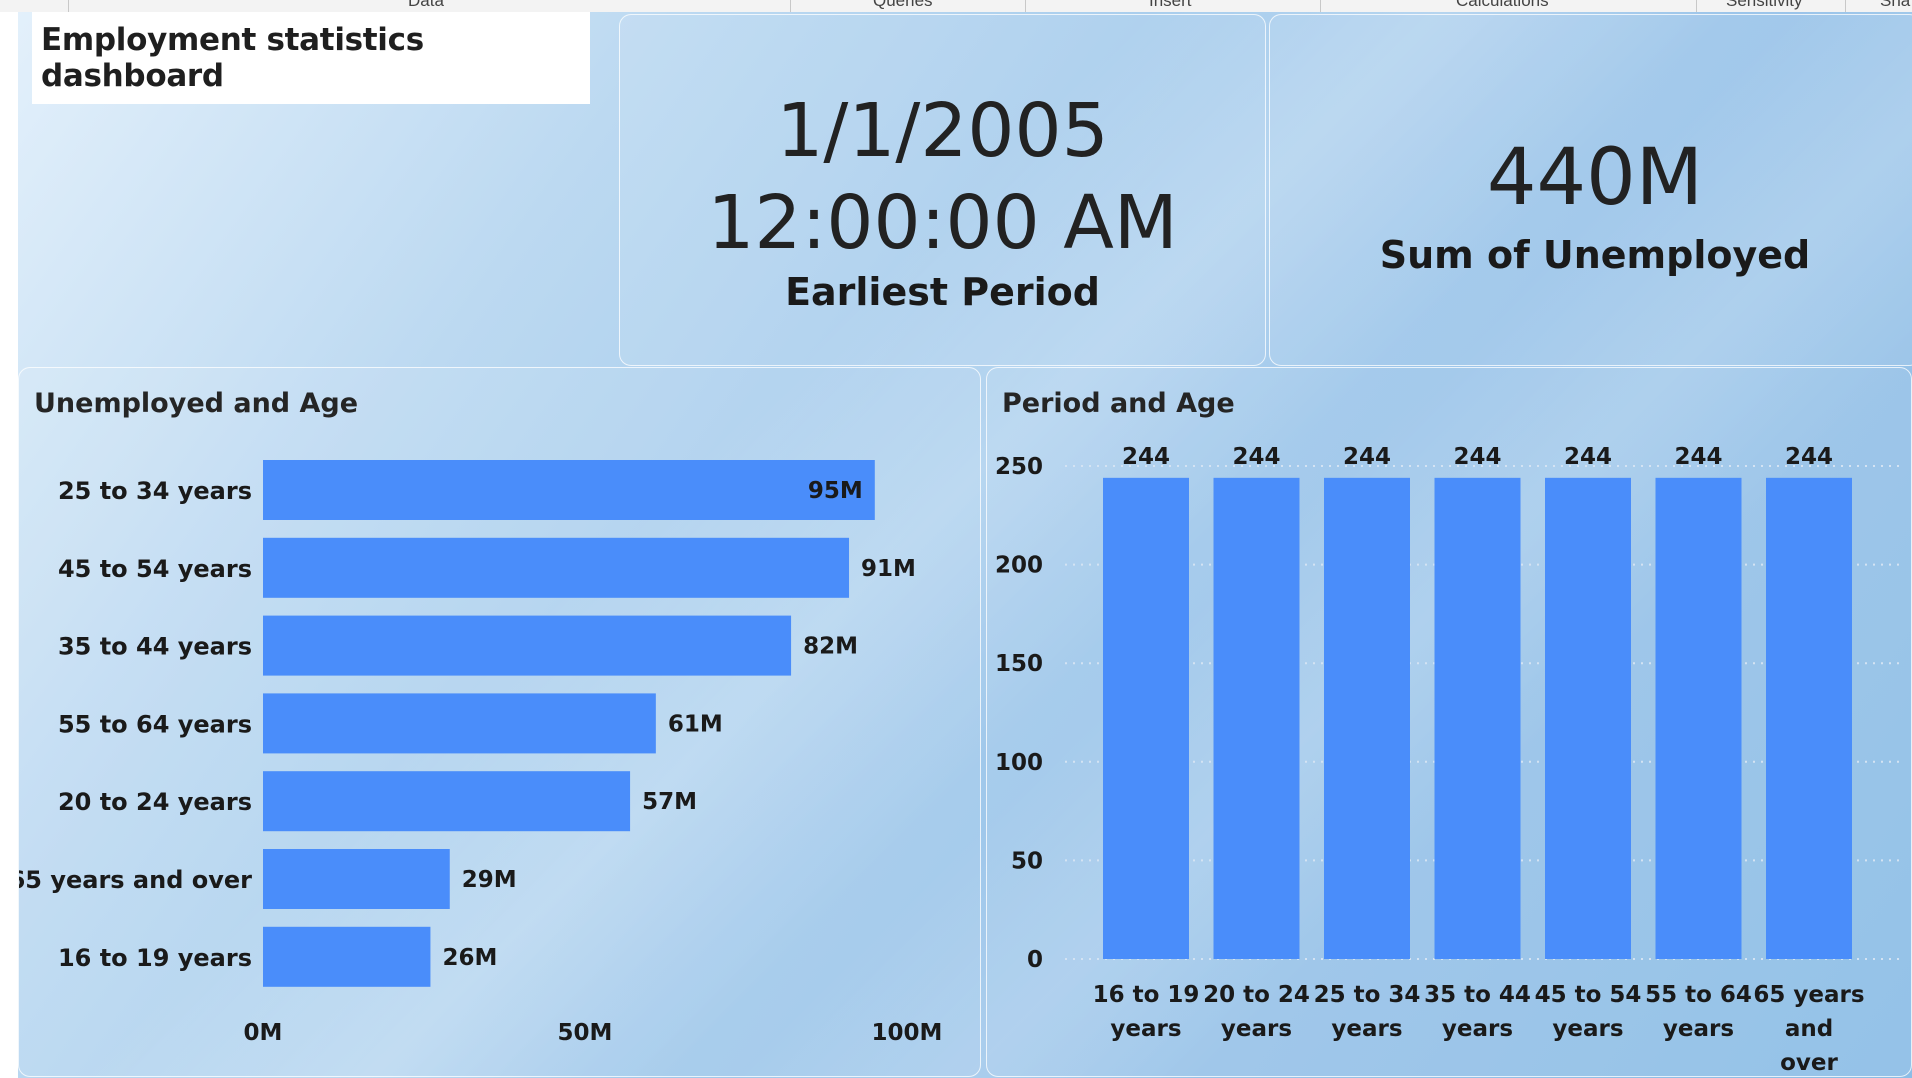  Describe the element at coordinates (1019, 566) in the screenshot. I see `y-tick-label: 200` at that location.